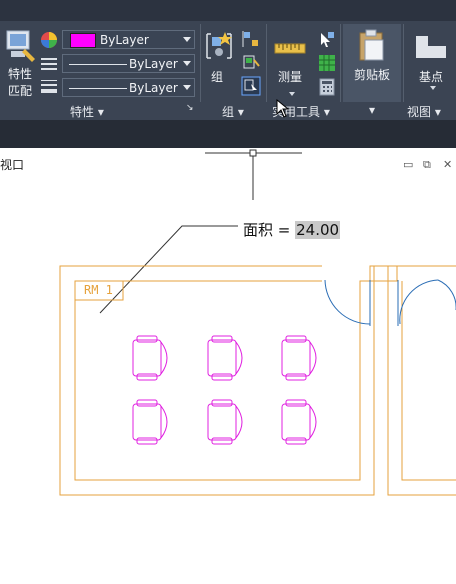  Describe the element at coordinates (20, 46) in the screenshot. I see `match-properties-icon` at that location.